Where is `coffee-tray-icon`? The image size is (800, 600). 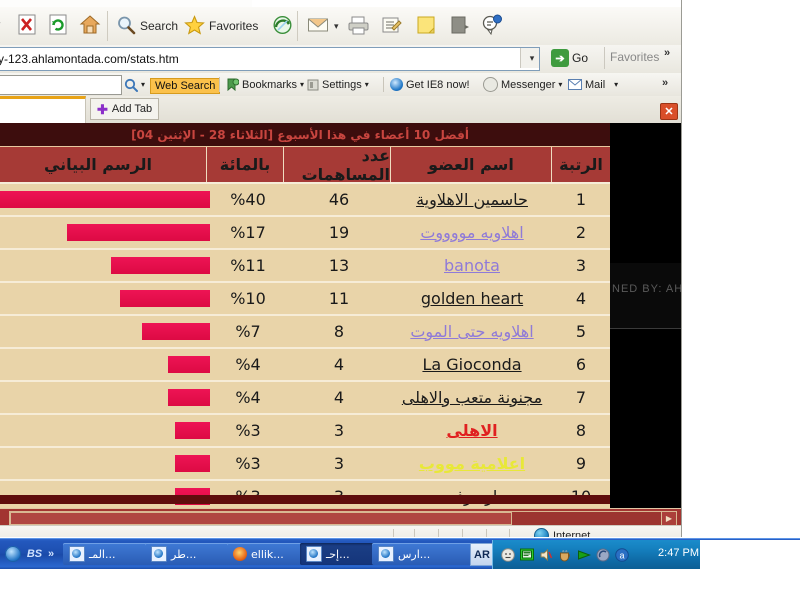 coffee-tray-icon is located at coordinates (564, 554).